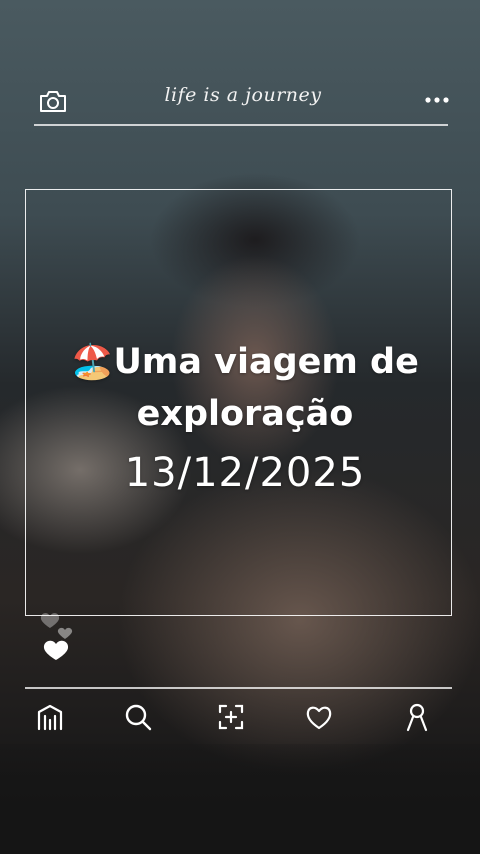 The image size is (480, 854). What do you see at coordinates (243, 95) in the screenshot?
I see `brand-title: life is a journey` at bounding box center [243, 95].